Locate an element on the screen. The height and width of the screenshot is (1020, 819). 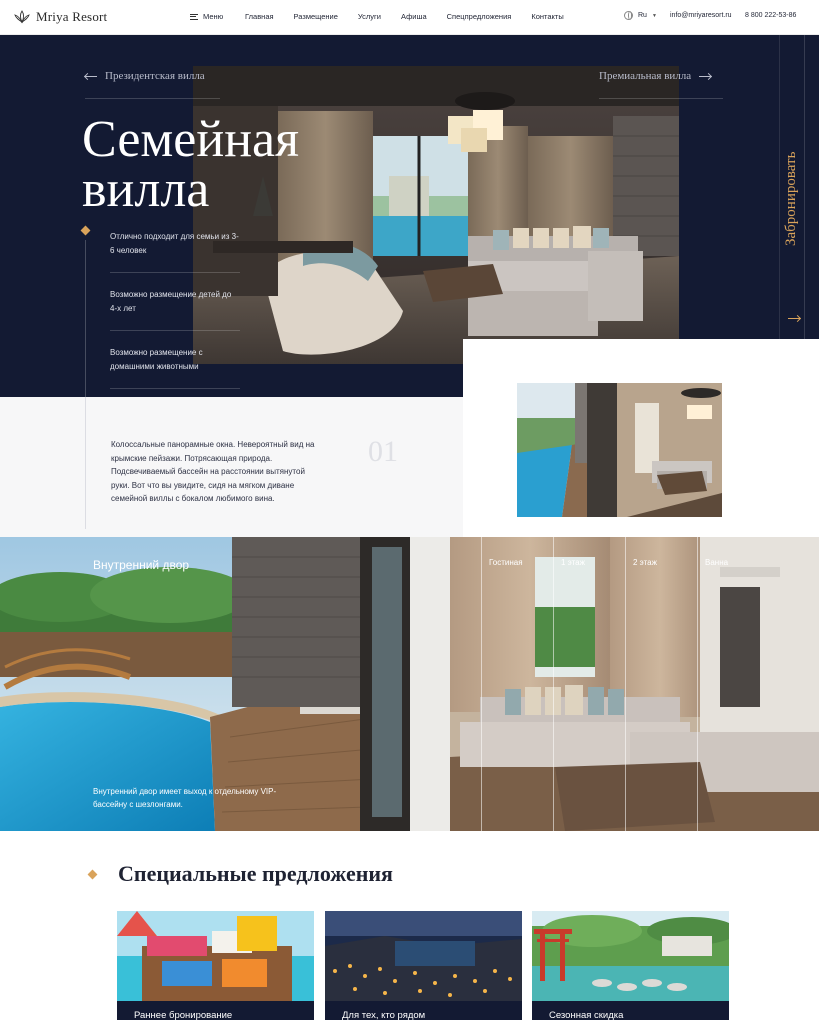
title-line-2: вилла is located at coordinates (146, 189).